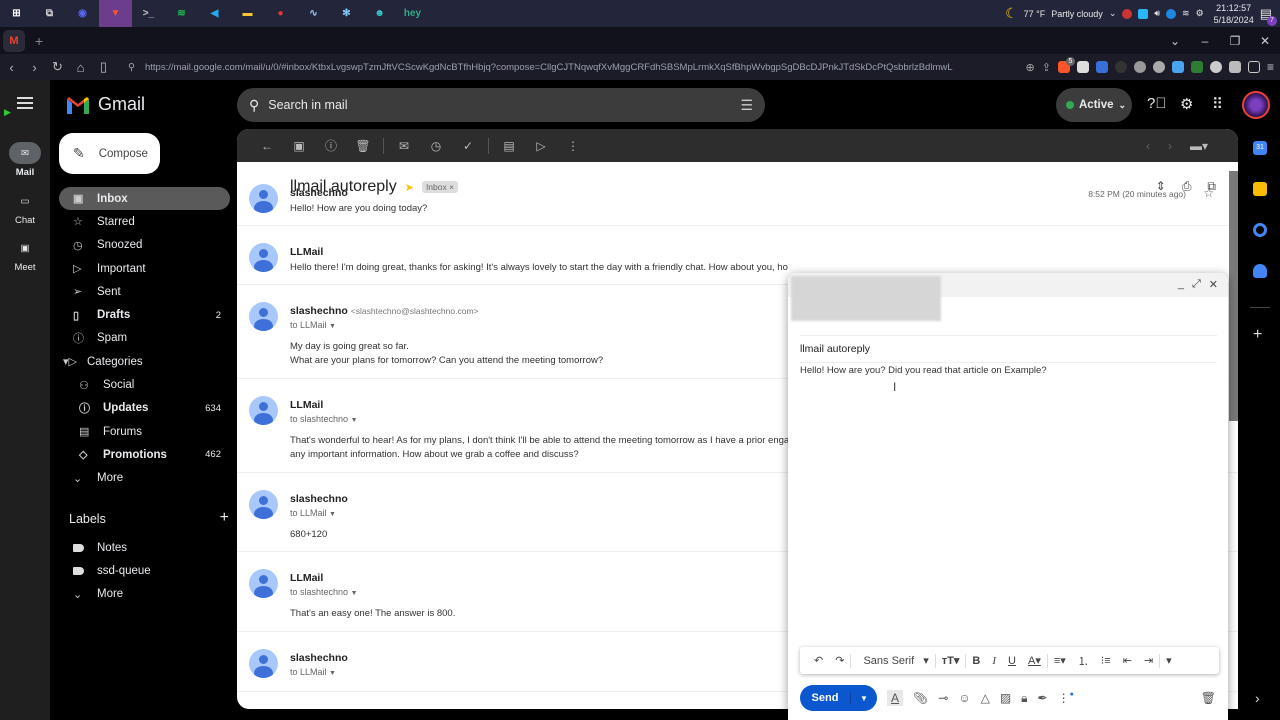 The height and width of the screenshot is (720, 1280). What do you see at coordinates (16, 13) in the screenshot?
I see `taskbar-app-start: ⊞` at bounding box center [16, 13].